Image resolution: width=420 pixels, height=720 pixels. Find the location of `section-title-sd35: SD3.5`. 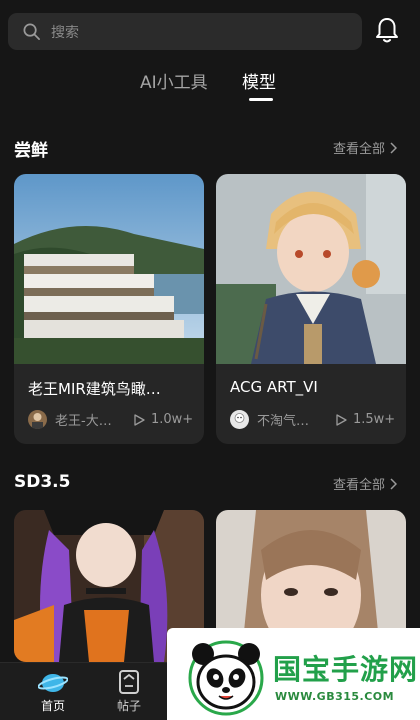

section-title-sd35: SD3.5 is located at coordinates (42, 482).